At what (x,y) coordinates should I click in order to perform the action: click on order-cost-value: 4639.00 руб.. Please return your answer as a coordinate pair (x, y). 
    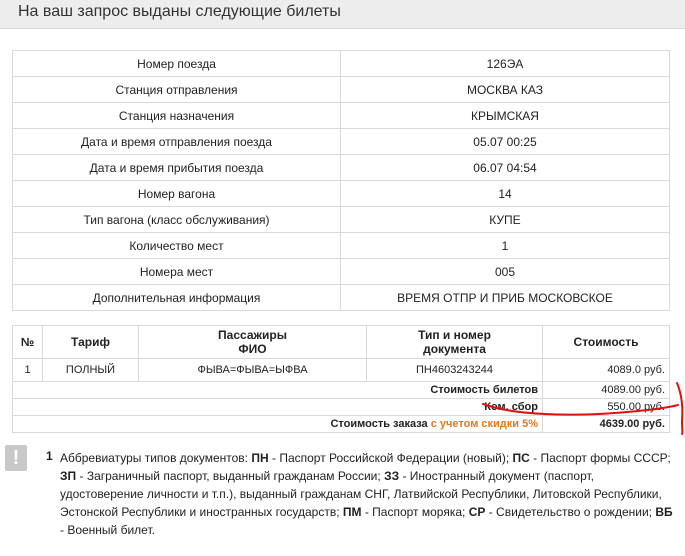
    Looking at the image, I should click on (606, 424).